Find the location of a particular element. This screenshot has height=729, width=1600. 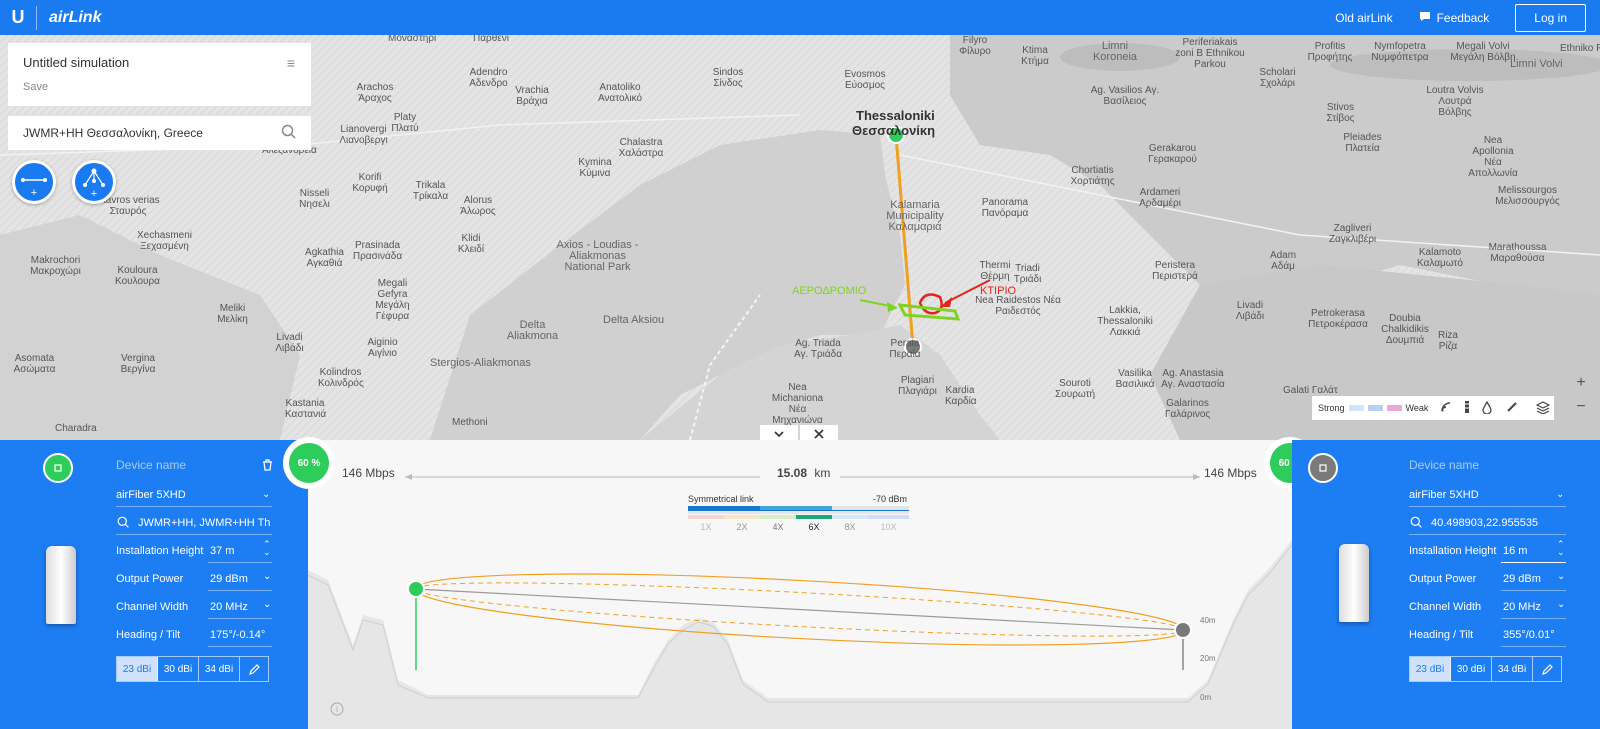

ruler-pencil-icon is located at coordinates (1512, 408).